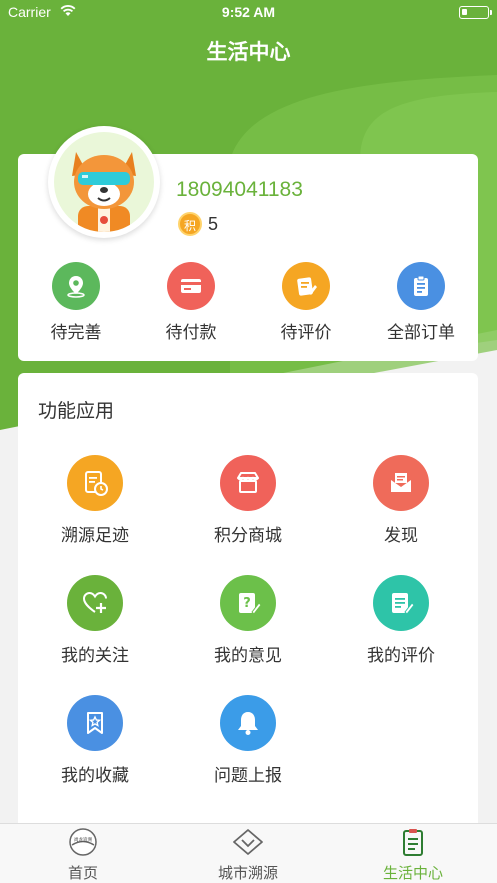 This screenshot has height=883, width=497. What do you see at coordinates (401, 656) in the screenshot?
I see `func-label: 我的评价` at bounding box center [401, 656].